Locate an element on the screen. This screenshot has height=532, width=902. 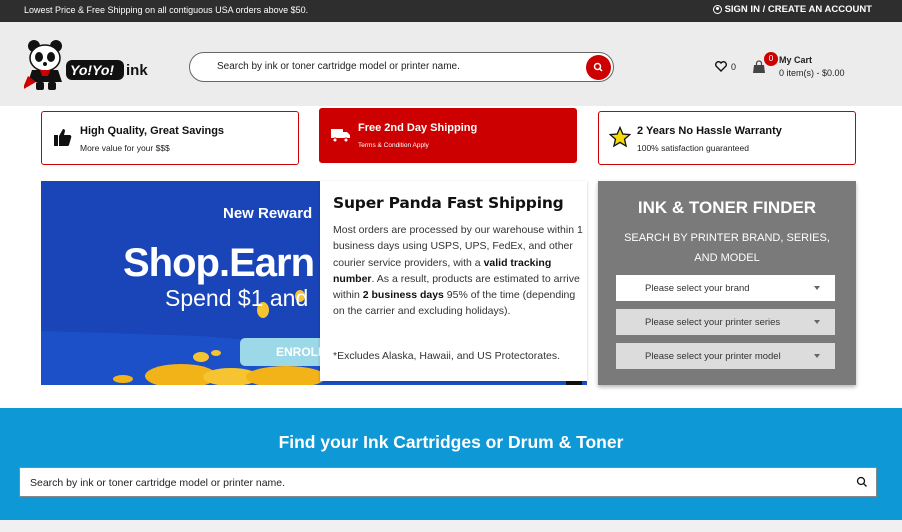
banner-subline: Spend $1 and is located at coordinates (237, 298).